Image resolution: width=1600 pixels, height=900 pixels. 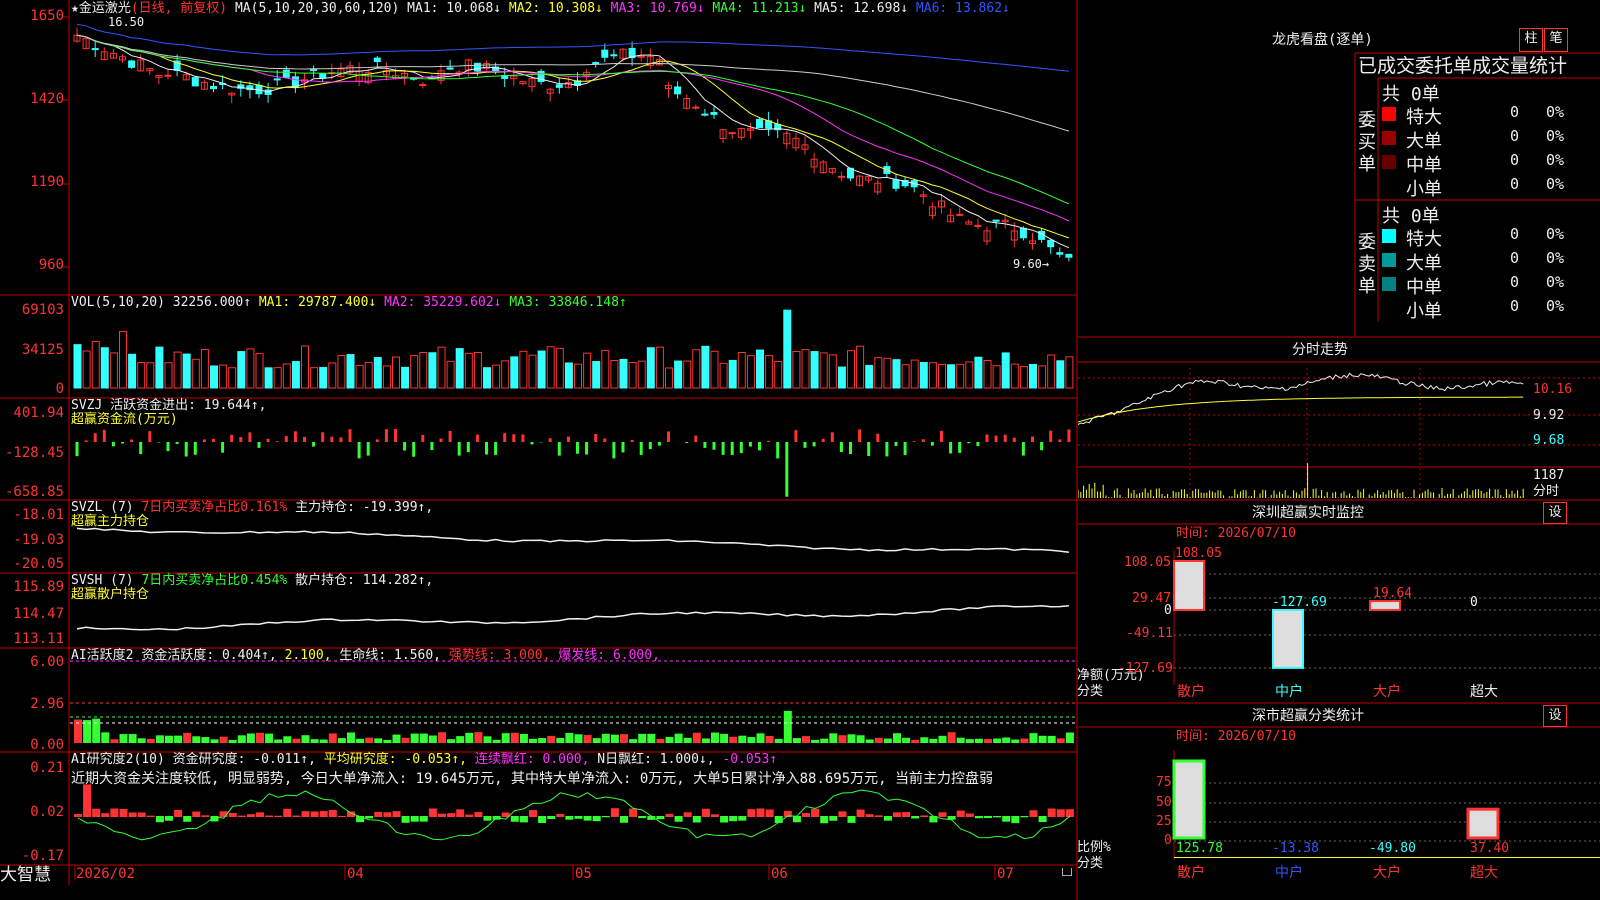 What do you see at coordinates (1067, 872) in the screenshot?
I see `lock-icon` at bounding box center [1067, 872].